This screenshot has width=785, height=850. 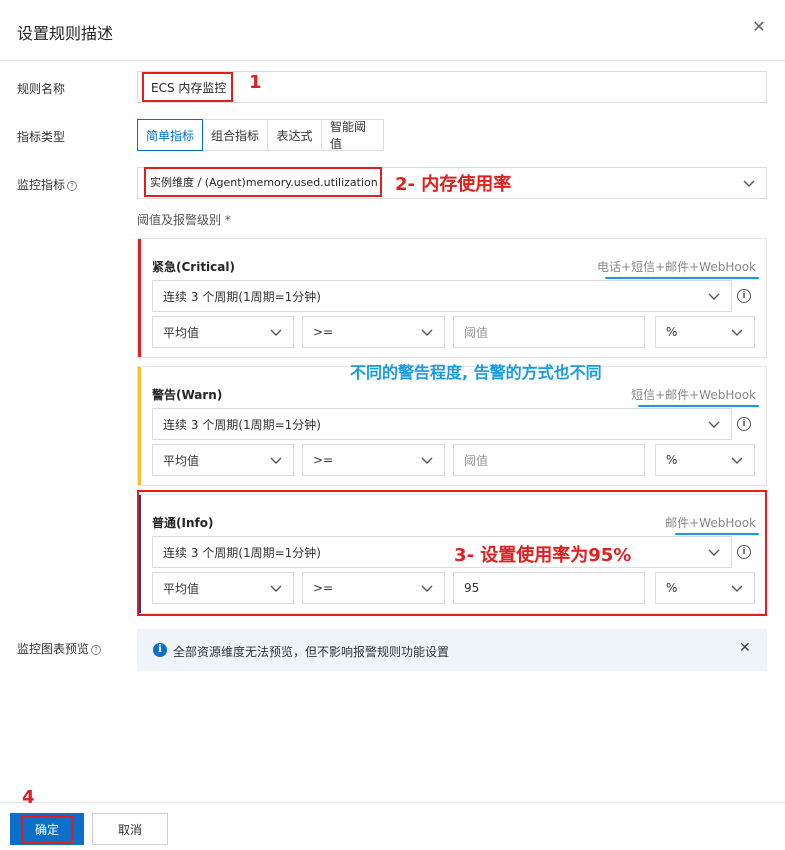 What do you see at coordinates (65, 33) in the screenshot?
I see `dialog-title: 设置规则描述` at bounding box center [65, 33].